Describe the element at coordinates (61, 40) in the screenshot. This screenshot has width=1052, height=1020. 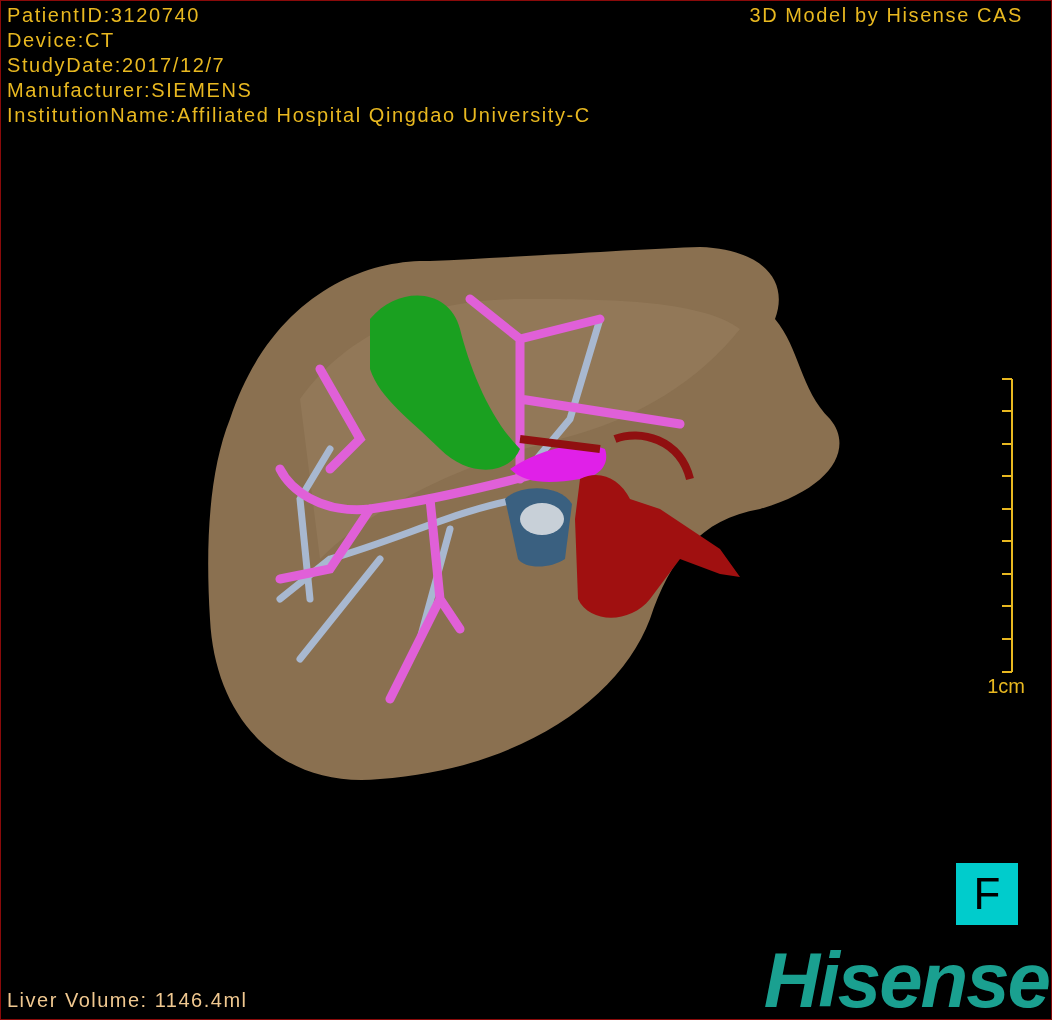
I see `info-text: Device:CT` at that location.